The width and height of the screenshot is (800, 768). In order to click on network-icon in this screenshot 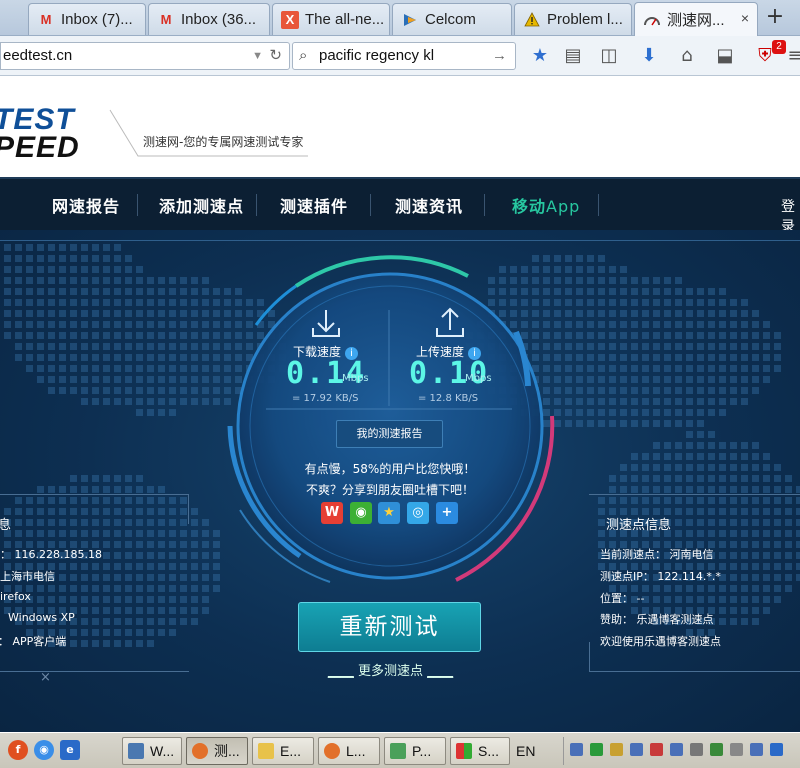, I will do `click(596, 749)`.